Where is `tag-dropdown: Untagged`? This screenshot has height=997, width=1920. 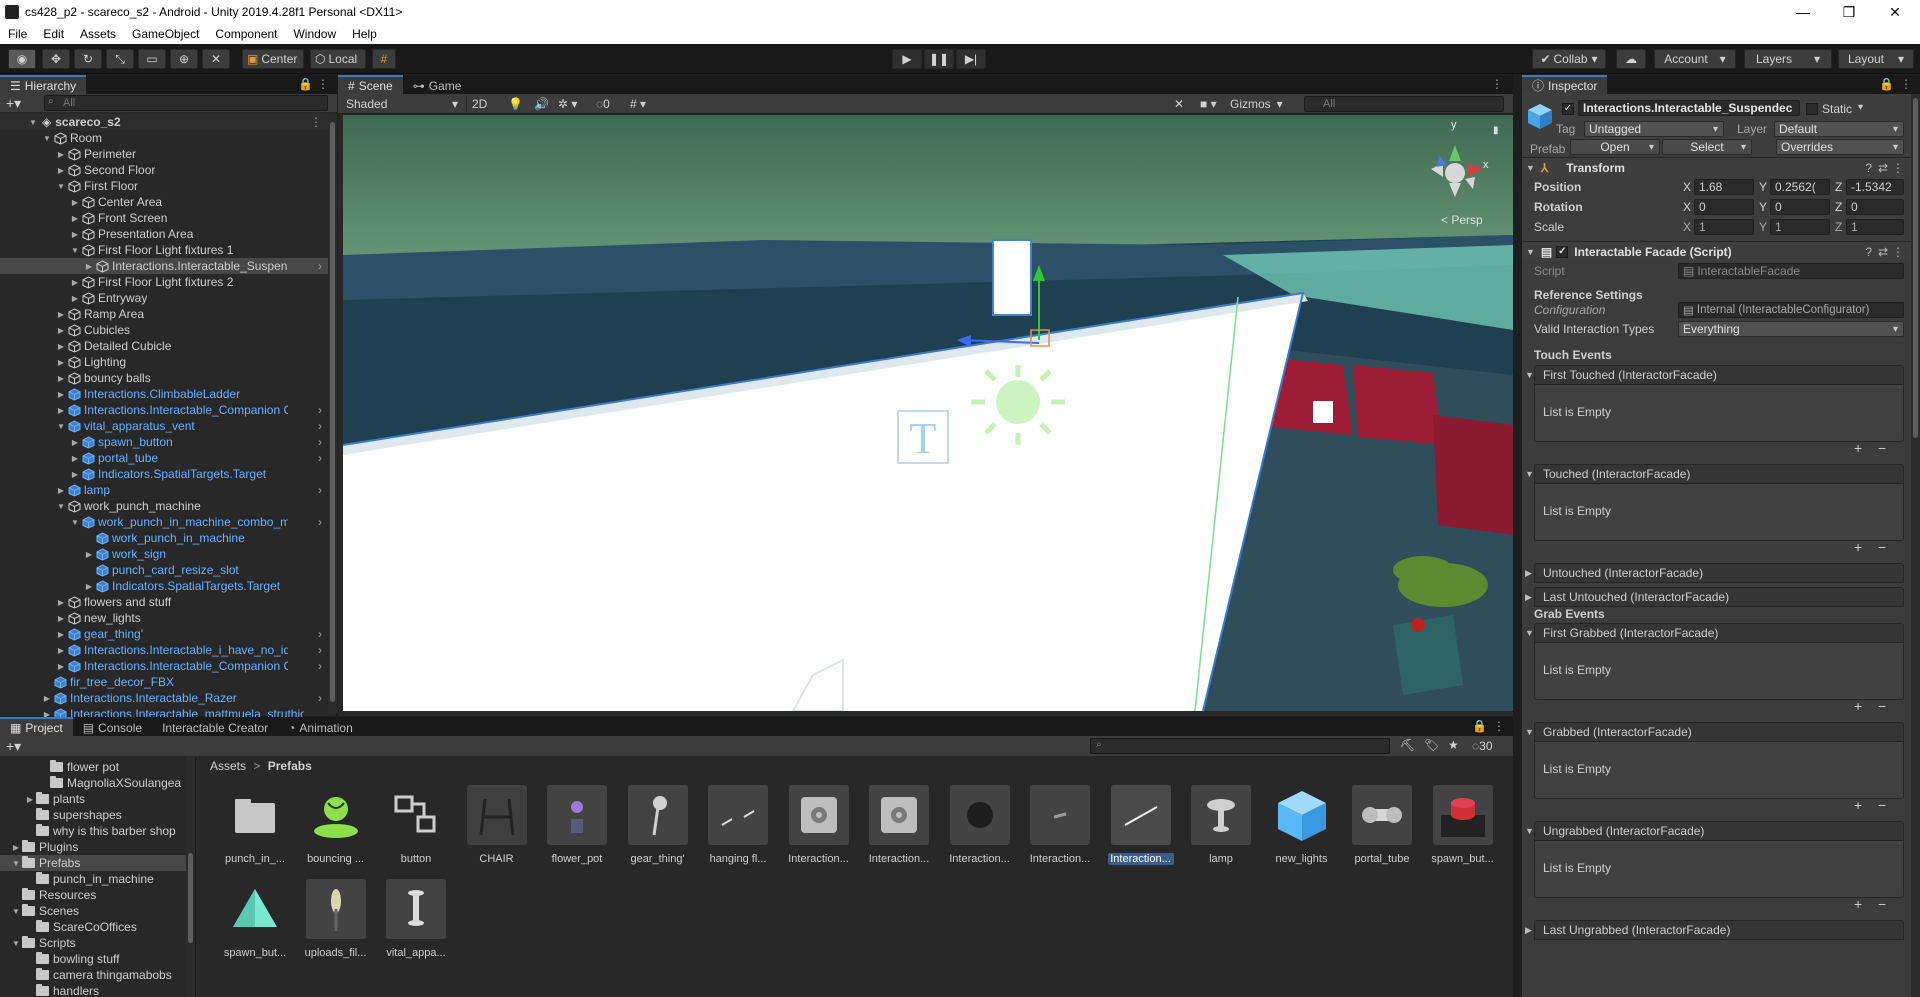
tag-dropdown: Untagged is located at coordinates (1654, 129).